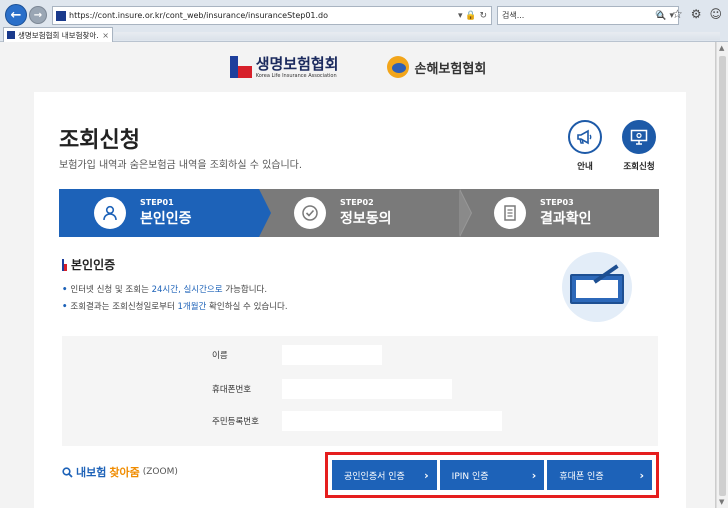 The height and width of the screenshot is (508, 728). Describe the element at coordinates (660, 14) in the screenshot. I see `home-icon: ⌂` at that location.